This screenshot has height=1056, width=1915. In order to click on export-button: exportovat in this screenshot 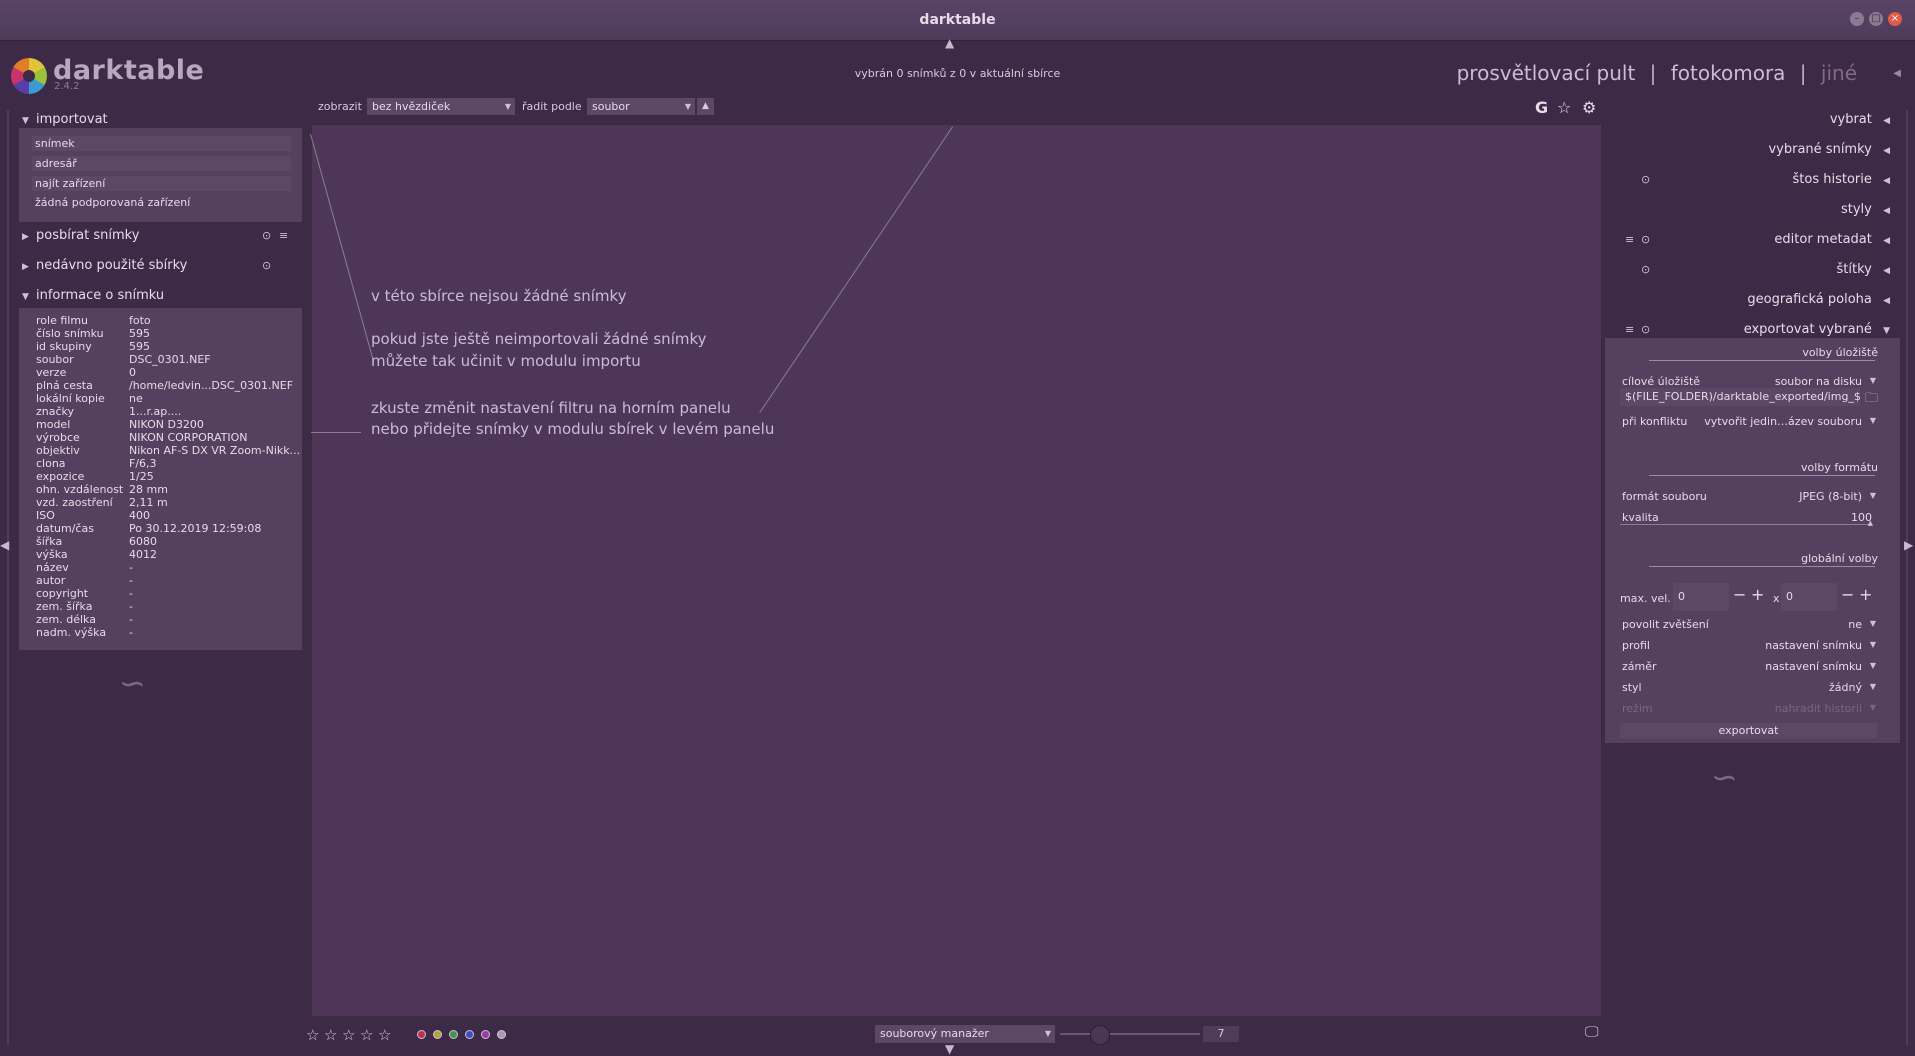, I will do `click(1748, 730)`.